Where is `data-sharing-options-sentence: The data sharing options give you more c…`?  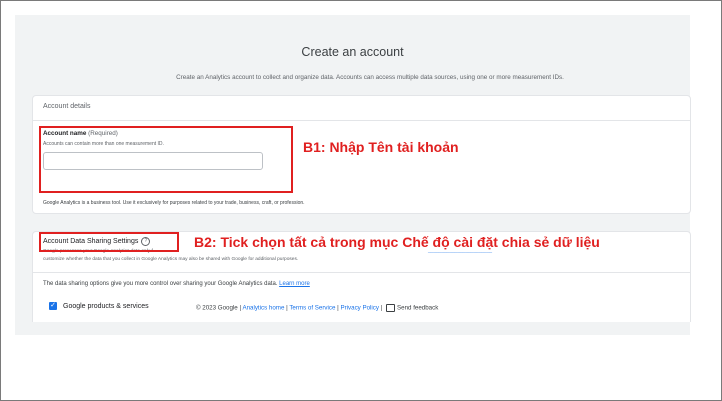 data-sharing-options-sentence: The data sharing options give you more c… is located at coordinates (160, 284).